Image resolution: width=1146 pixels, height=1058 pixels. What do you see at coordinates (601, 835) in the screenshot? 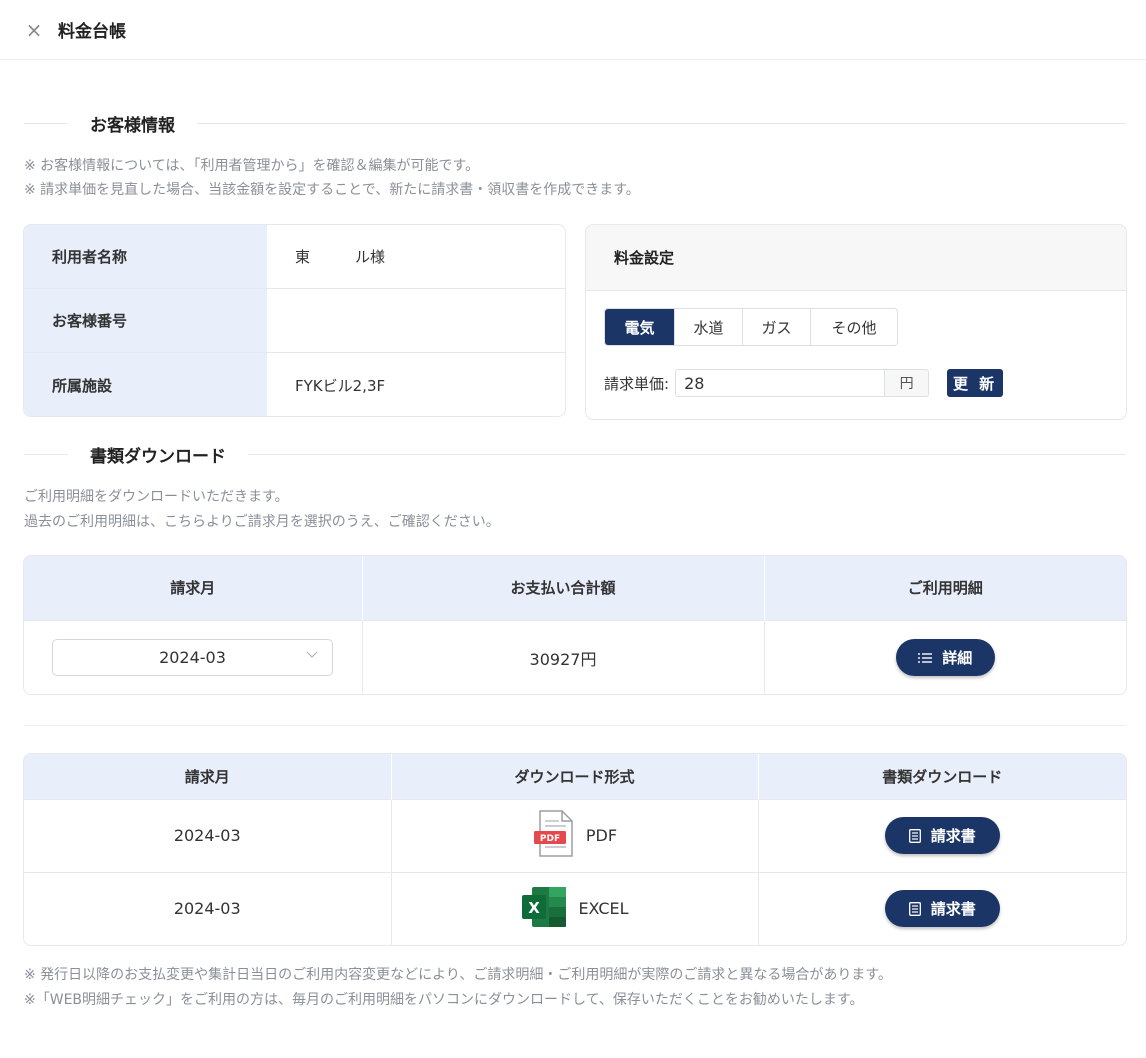
I see `format-label: PDF` at bounding box center [601, 835].